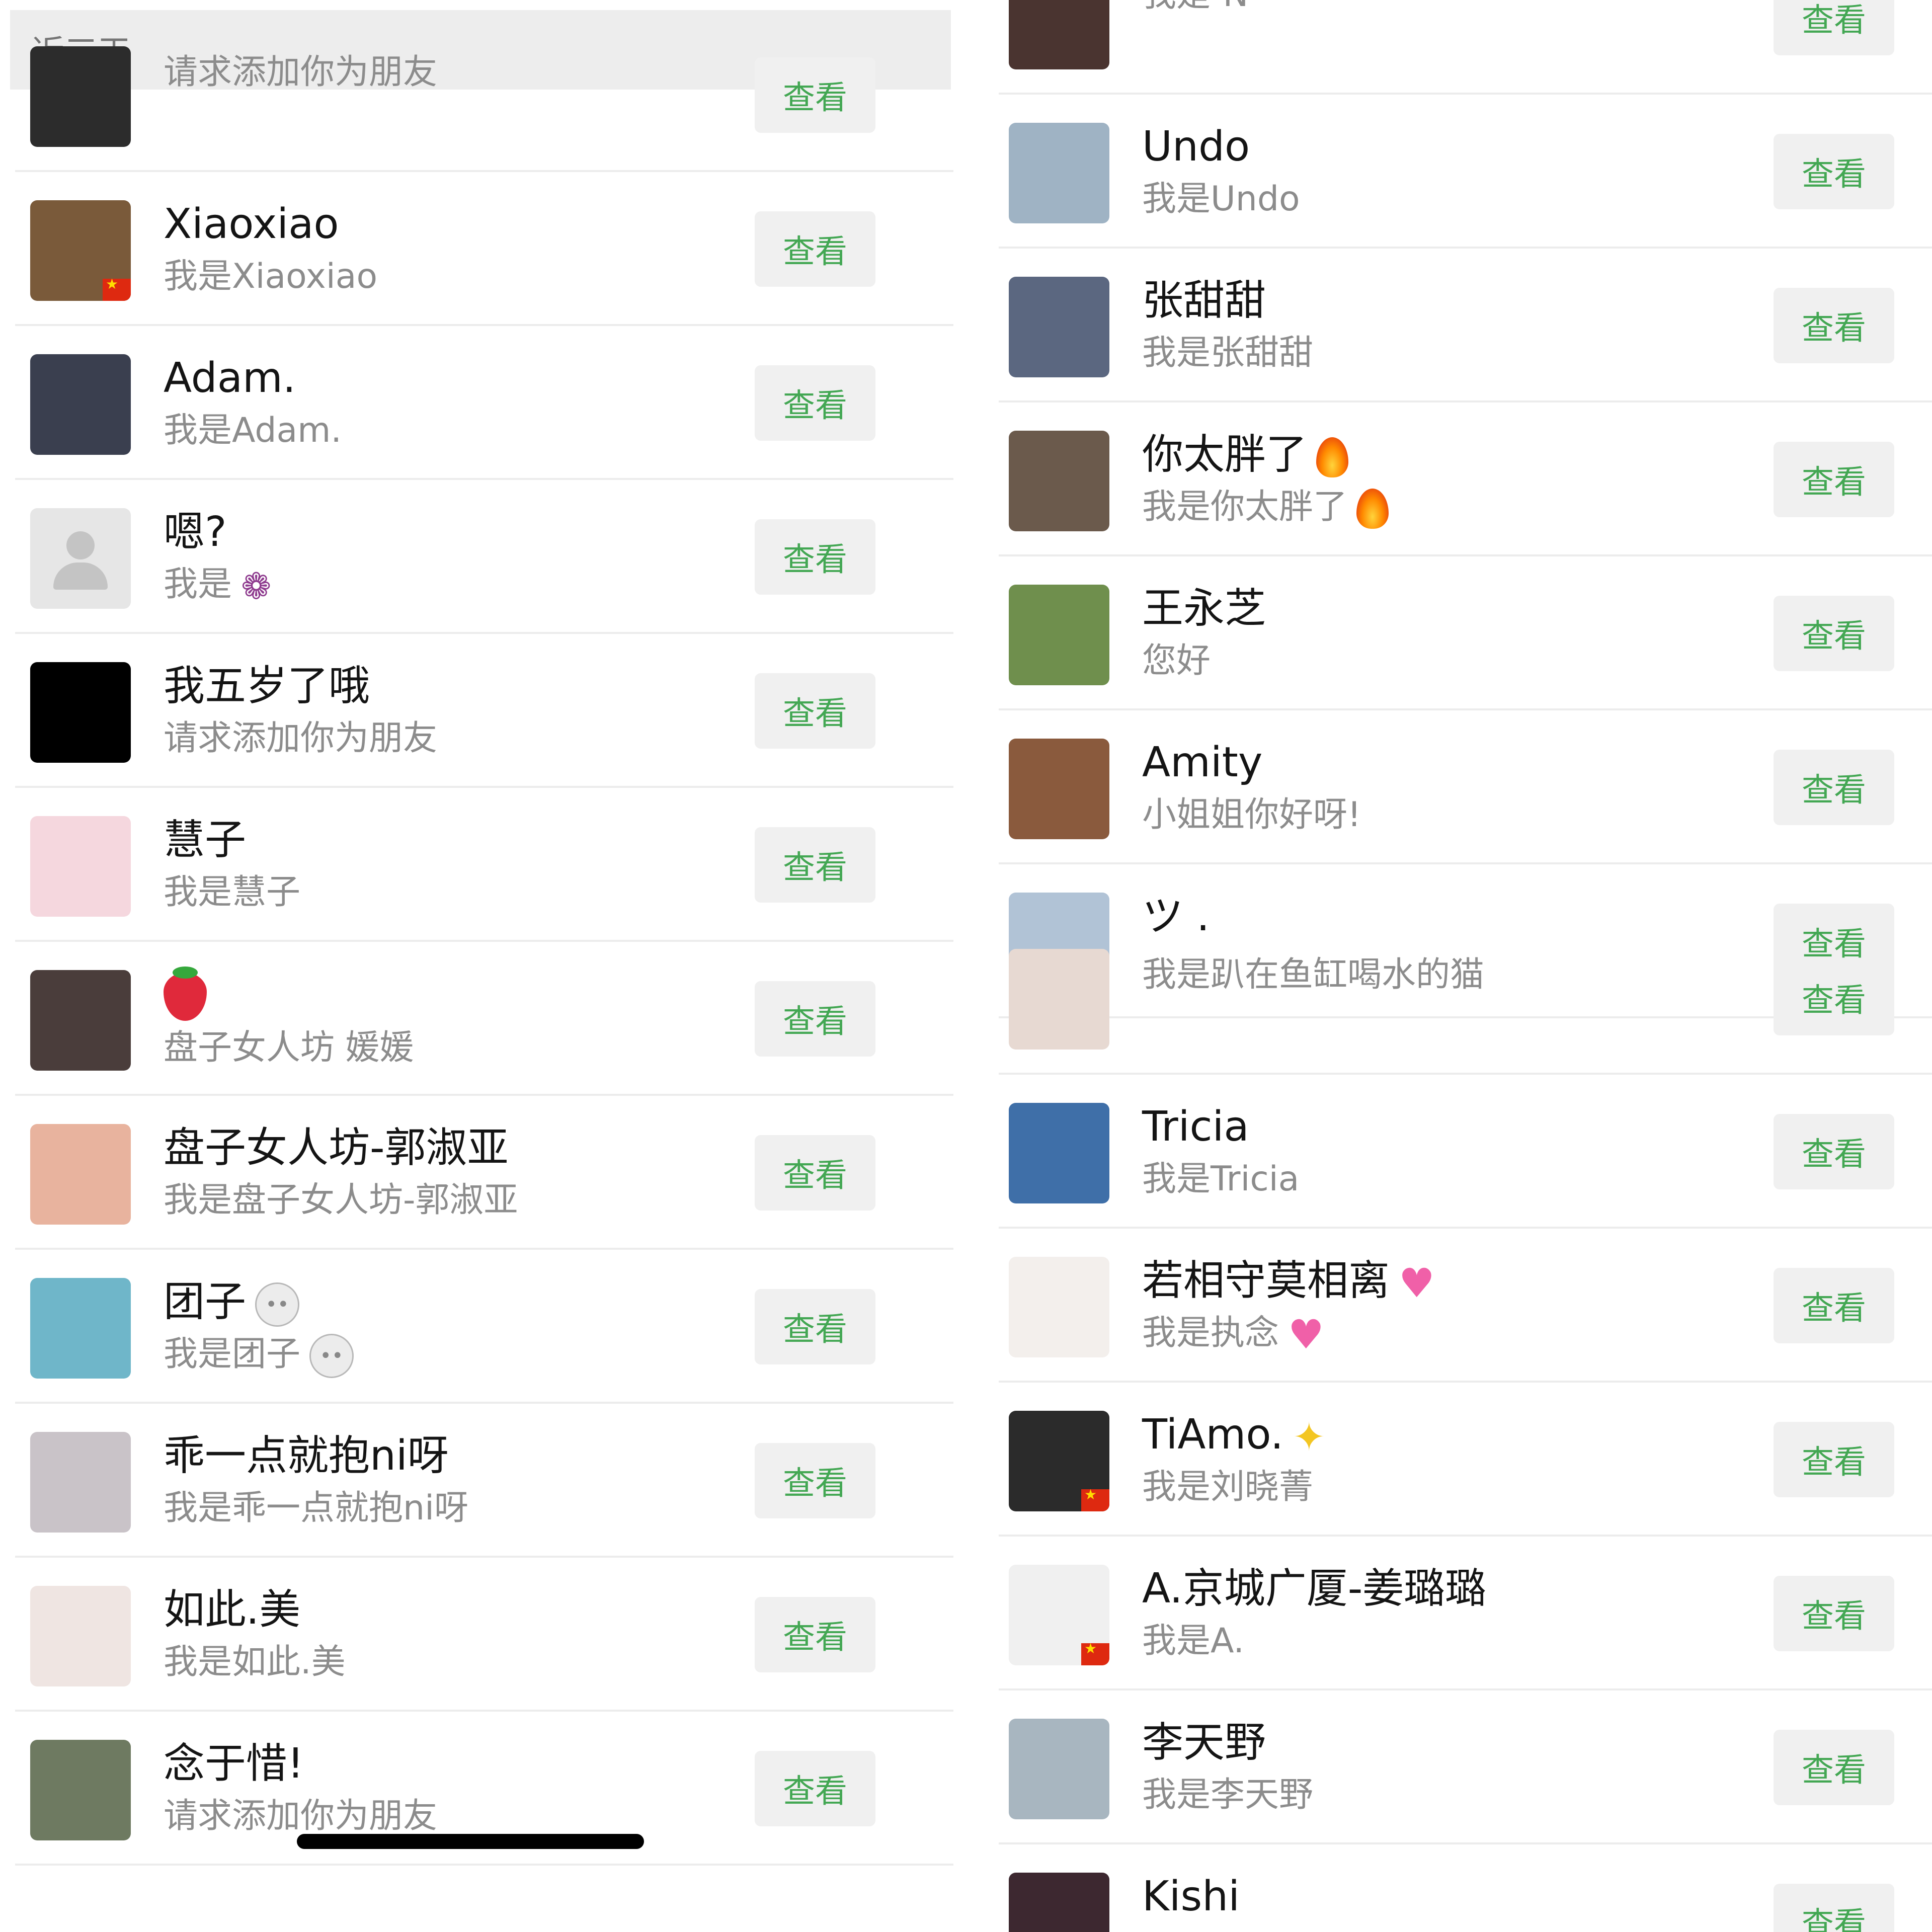  What do you see at coordinates (1465, 1888) in the screenshot?
I see `friend-request-row: Kishi 查看` at bounding box center [1465, 1888].